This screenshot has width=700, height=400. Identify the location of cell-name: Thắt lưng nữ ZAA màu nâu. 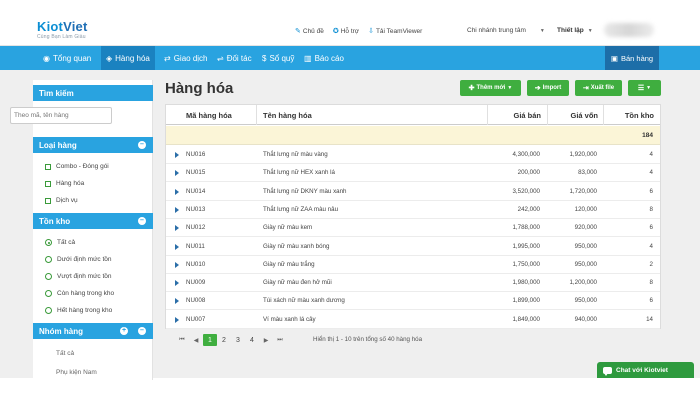
(301, 209).